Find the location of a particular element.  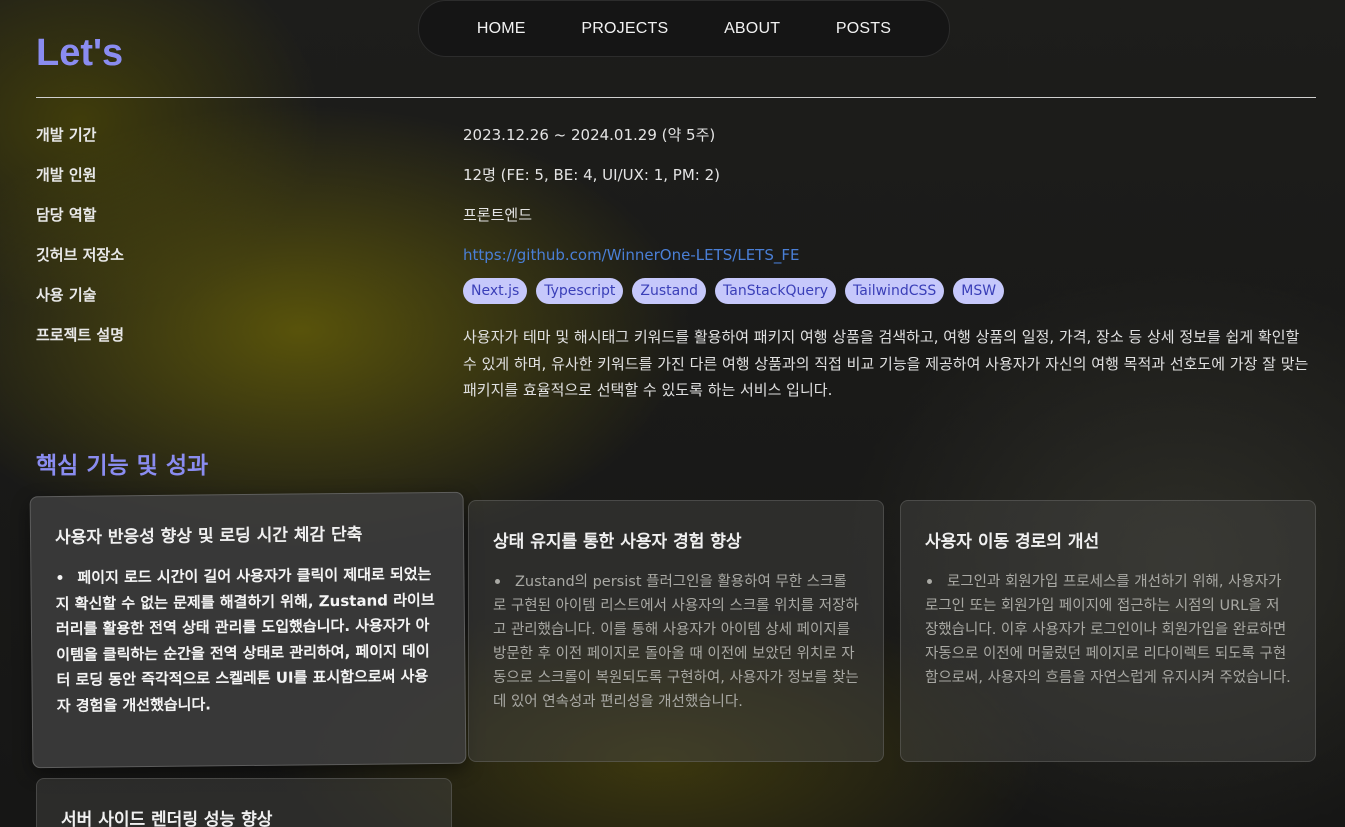

tag-tanstackquery: TanStackQuery is located at coordinates (776, 291).